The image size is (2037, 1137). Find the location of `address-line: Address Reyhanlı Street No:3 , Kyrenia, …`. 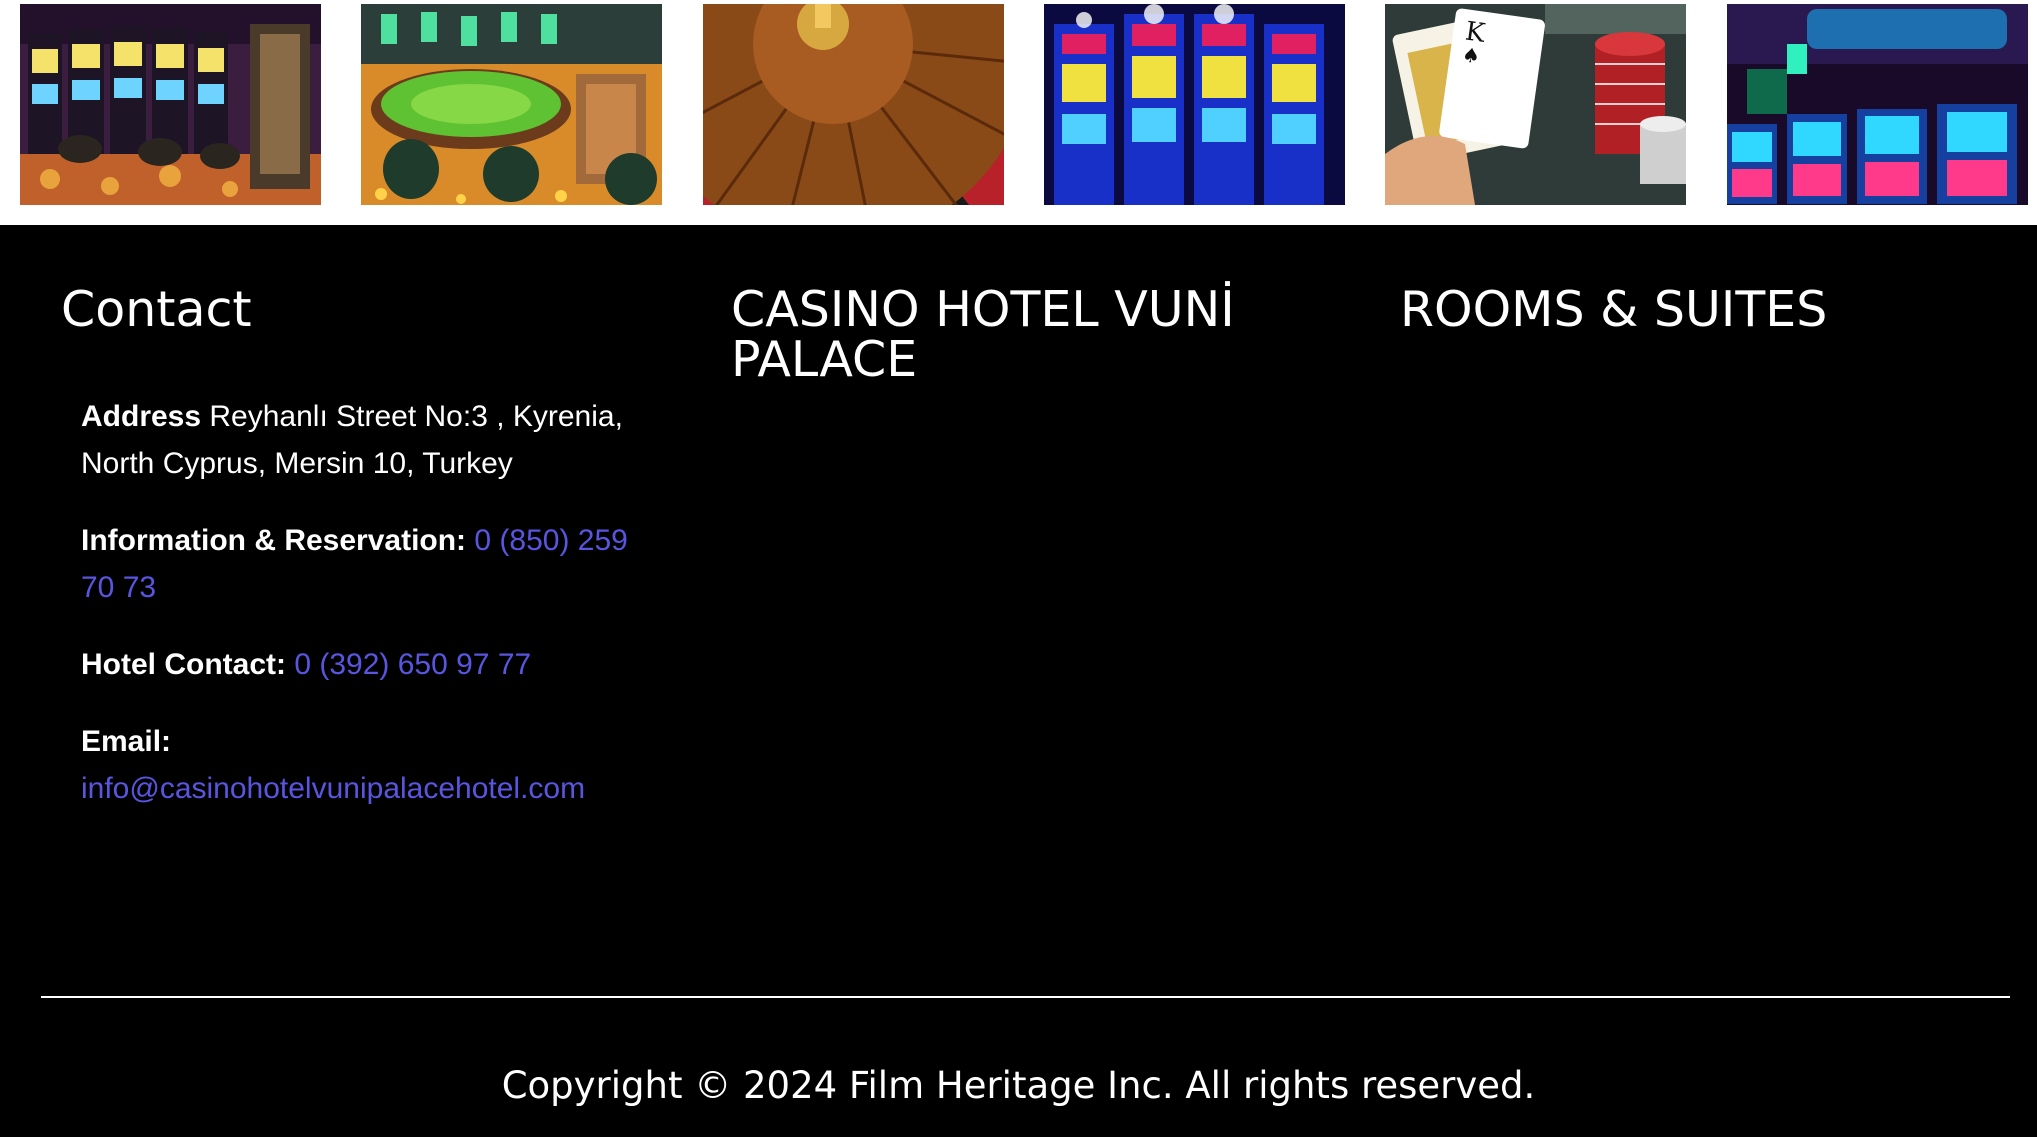

address-line: Address Reyhanlı Street No:3 , Kyrenia, … is located at coordinates (371, 440).